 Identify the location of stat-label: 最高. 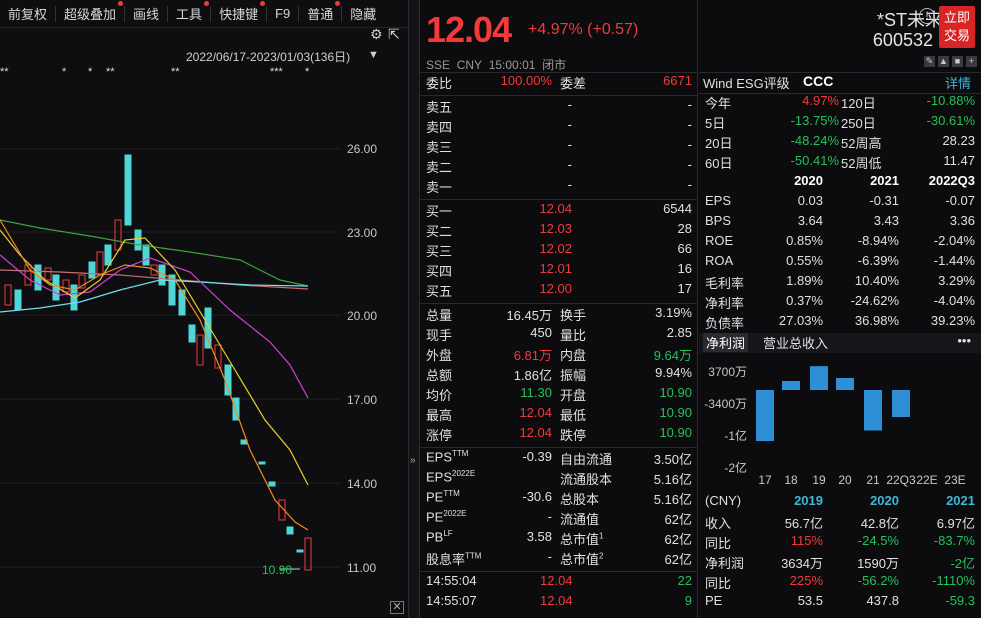
(439, 415).